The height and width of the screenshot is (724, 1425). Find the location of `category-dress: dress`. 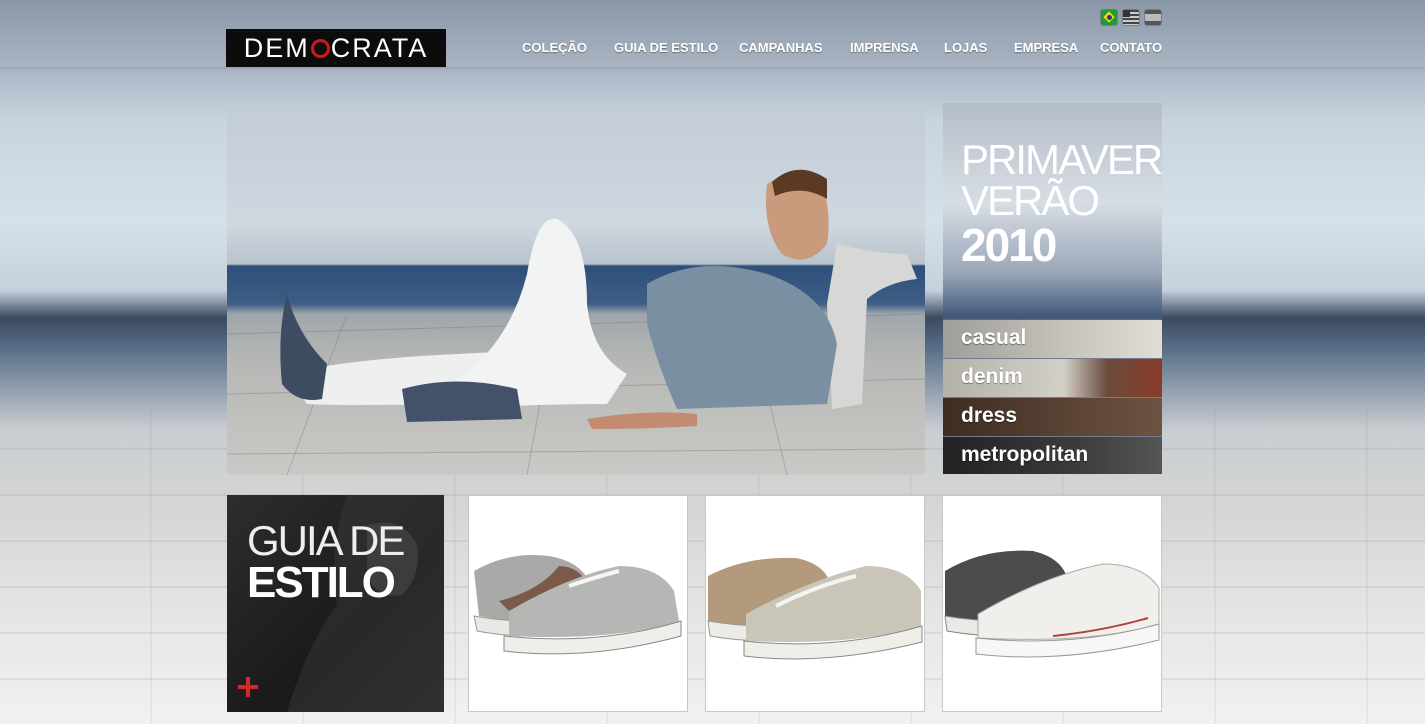

category-dress: dress is located at coordinates (1052, 417).